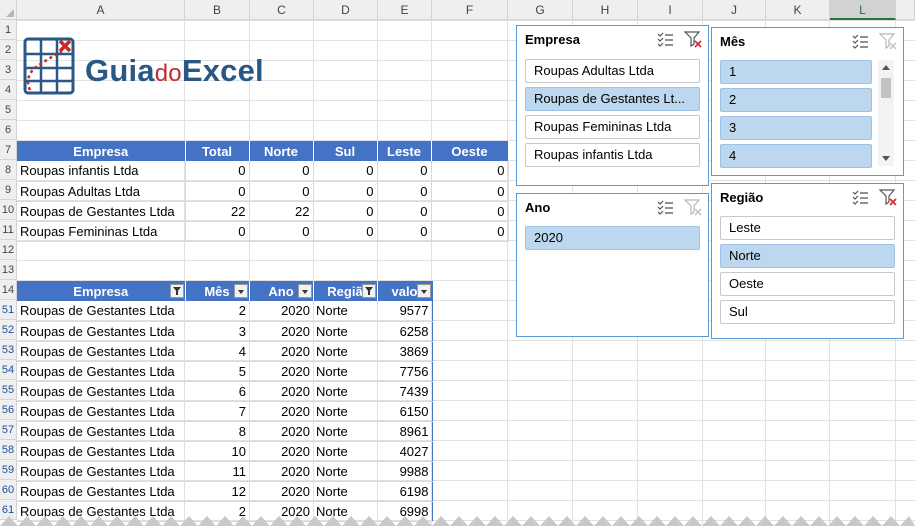 This screenshot has height=526, width=915. What do you see at coordinates (405, 331) in the screenshot?
I see `value-cell: 6258` at bounding box center [405, 331].